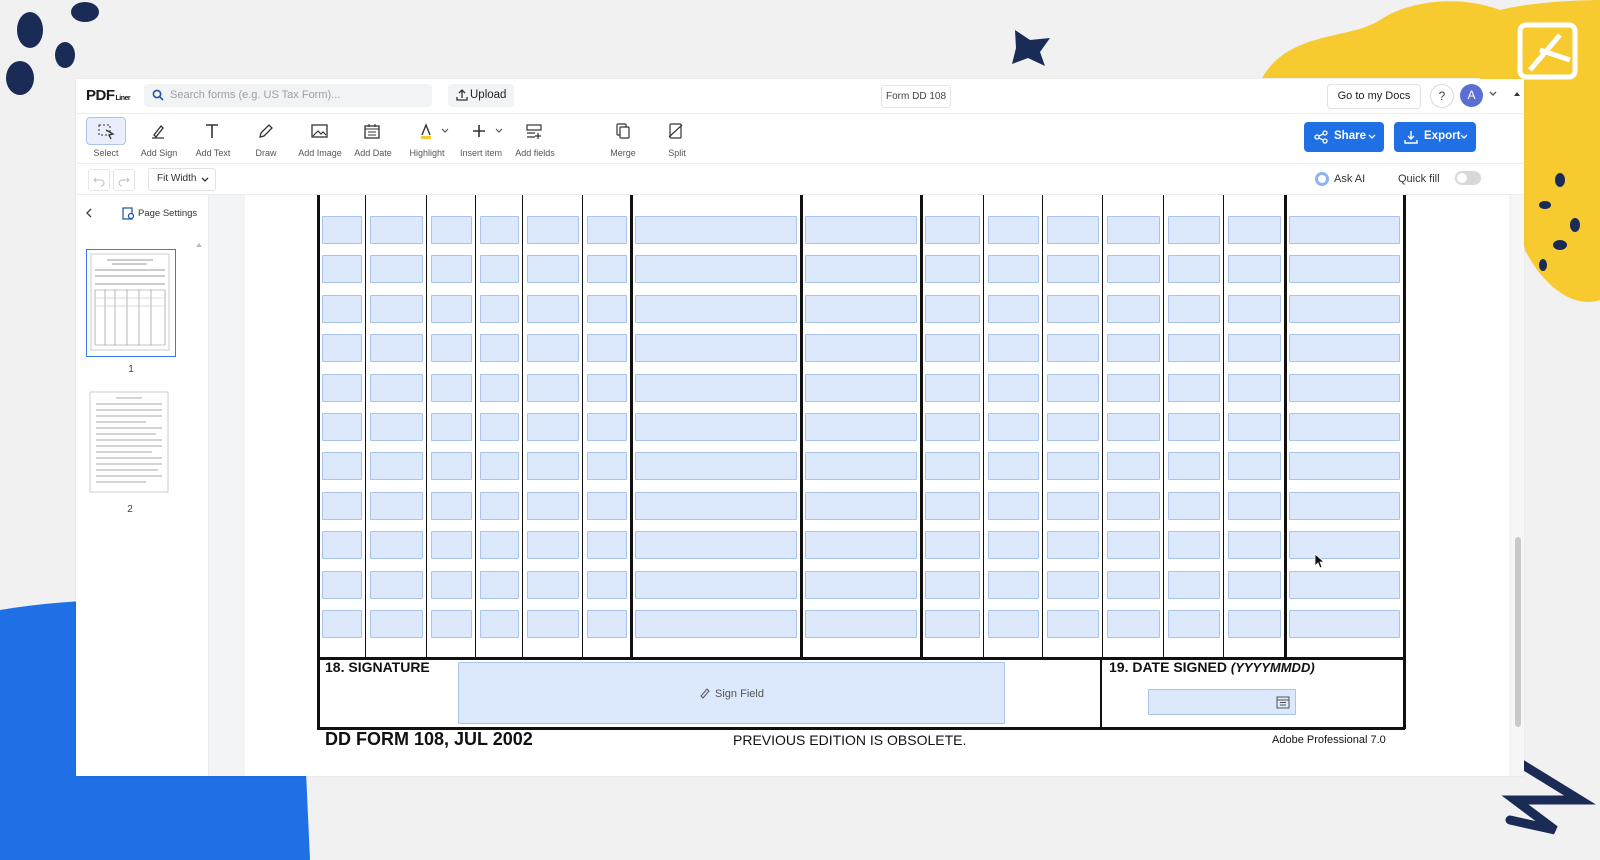  I want to click on tool-select: Select, so click(106, 139).